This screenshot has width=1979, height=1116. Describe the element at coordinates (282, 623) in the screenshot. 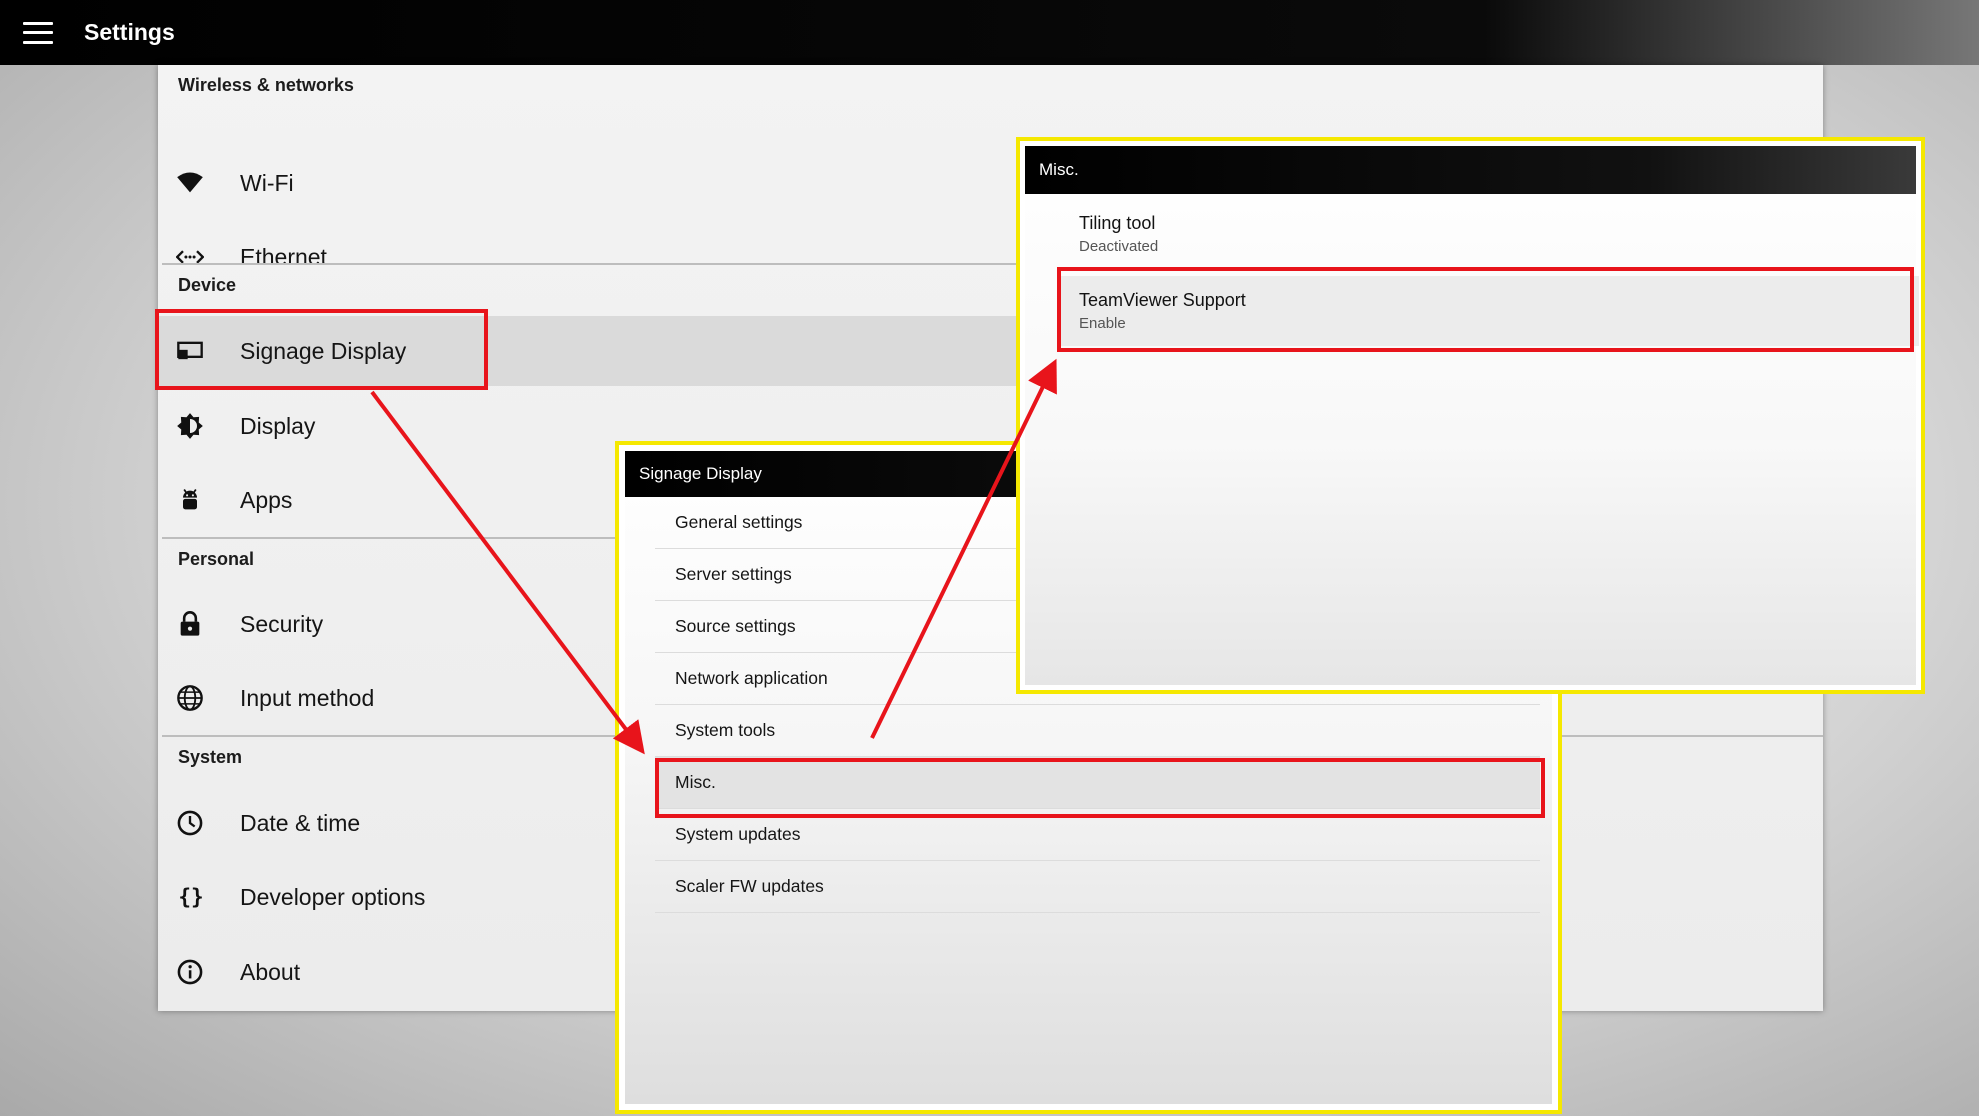

I see `settings-item-label: Security` at that location.